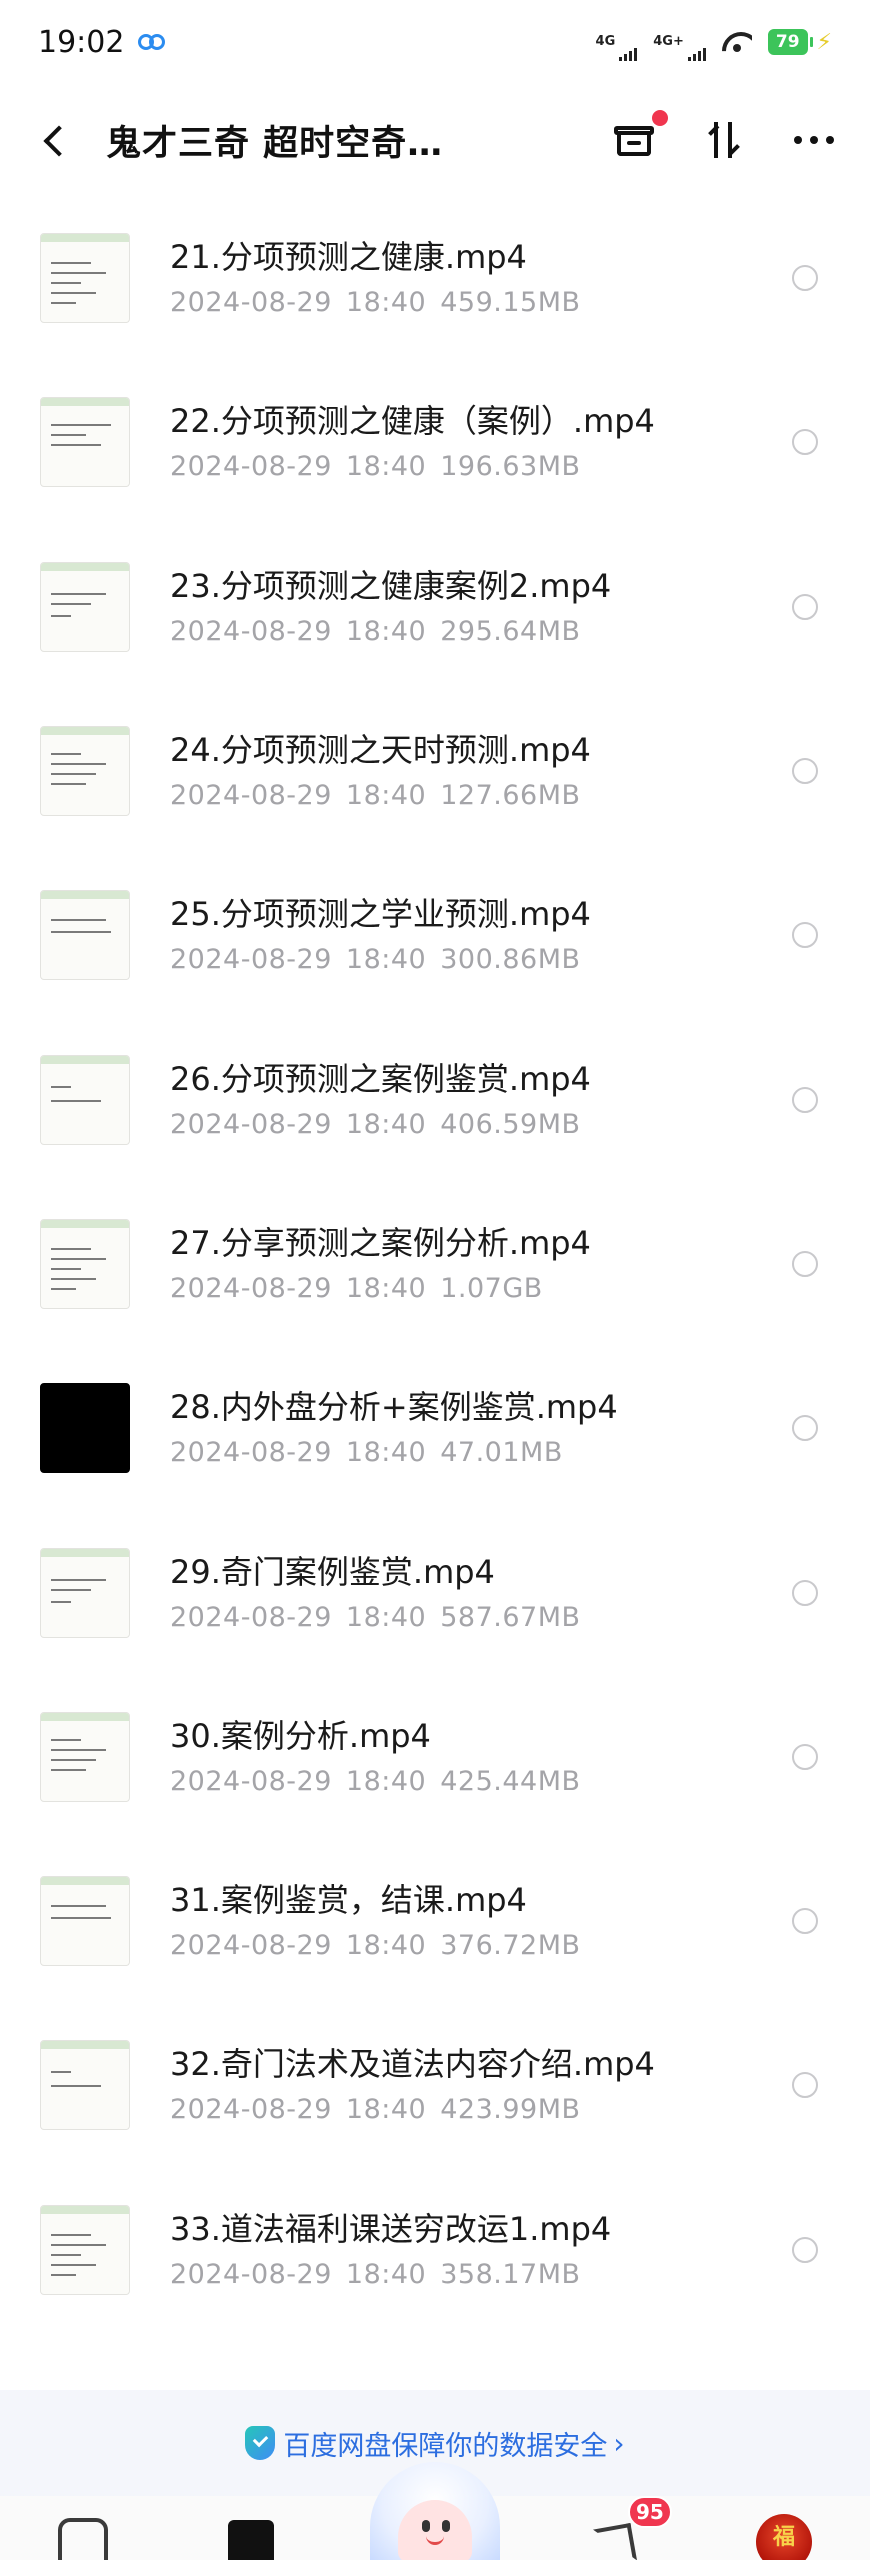 Image resolution: width=870 pixels, height=2560 pixels. What do you see at coordinates (435, 2250) in the screenshot?
I see `file-row: 33.道法福利课送穷改运1.mp4 2024-08-29 18:40 358.17MB` at bounding box center [435, 2250].